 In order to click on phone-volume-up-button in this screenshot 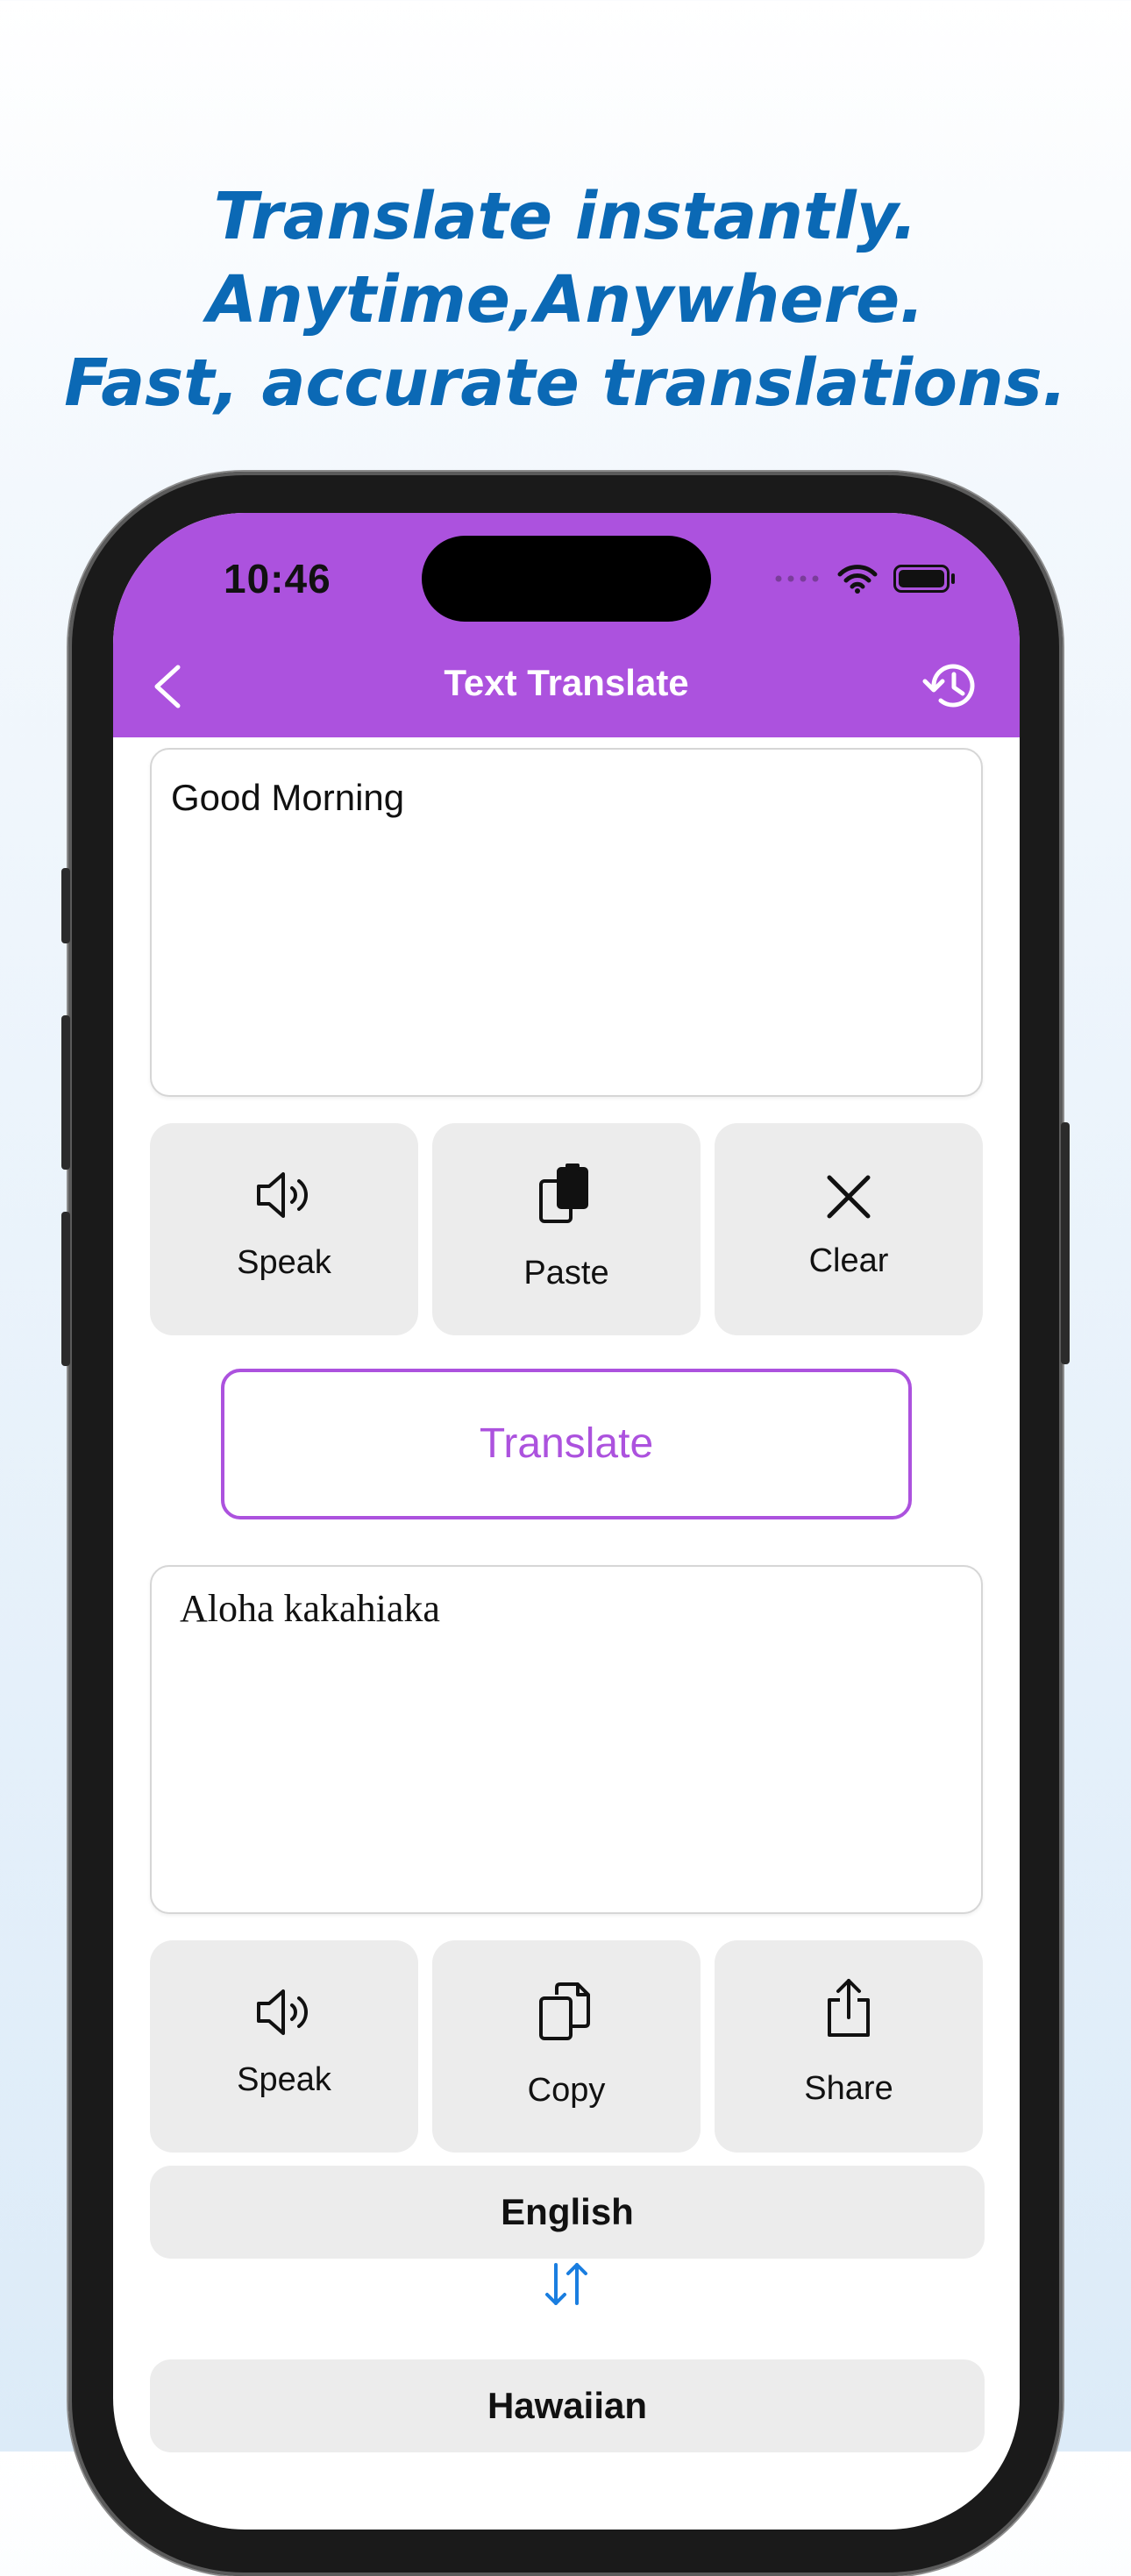, I will do `click(65, 1092)`.